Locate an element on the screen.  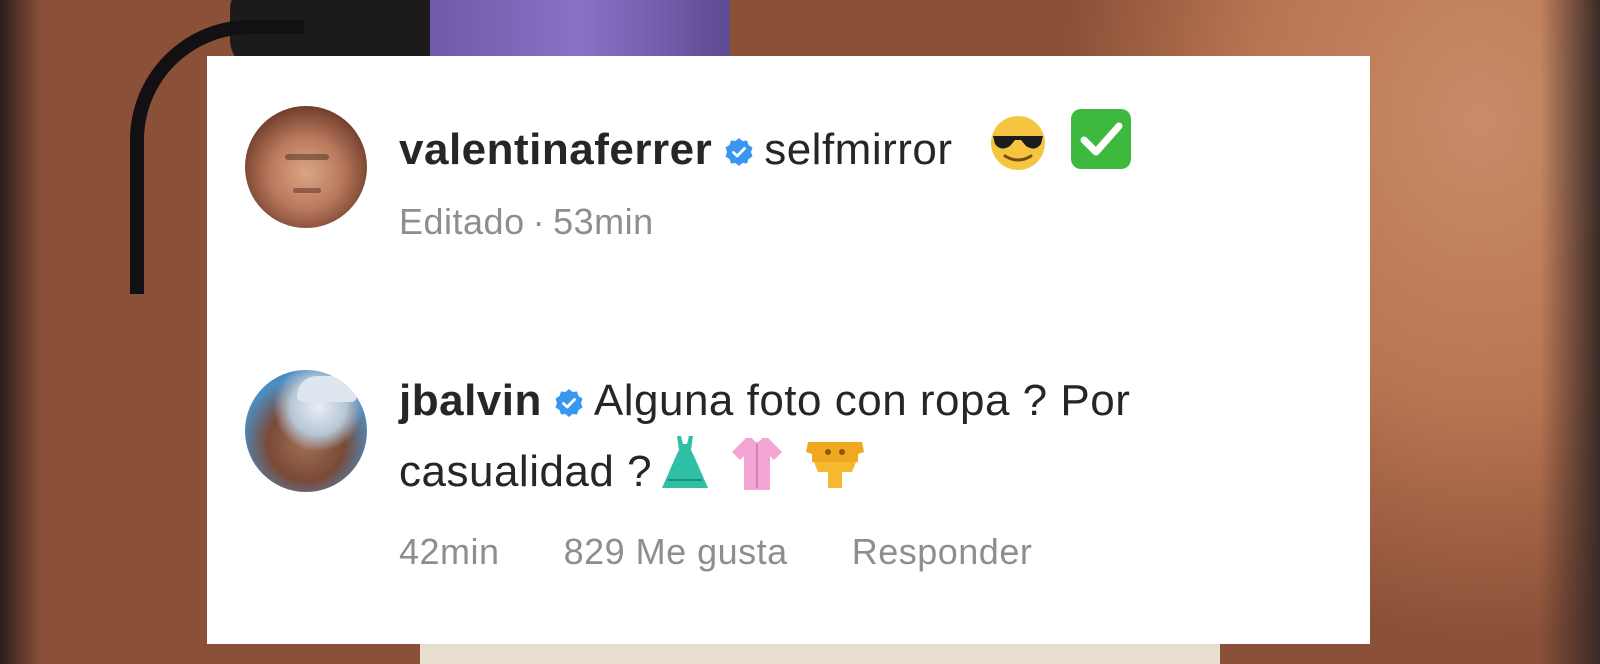
clothing-emoji-icon is located at coordinates (835, 465).